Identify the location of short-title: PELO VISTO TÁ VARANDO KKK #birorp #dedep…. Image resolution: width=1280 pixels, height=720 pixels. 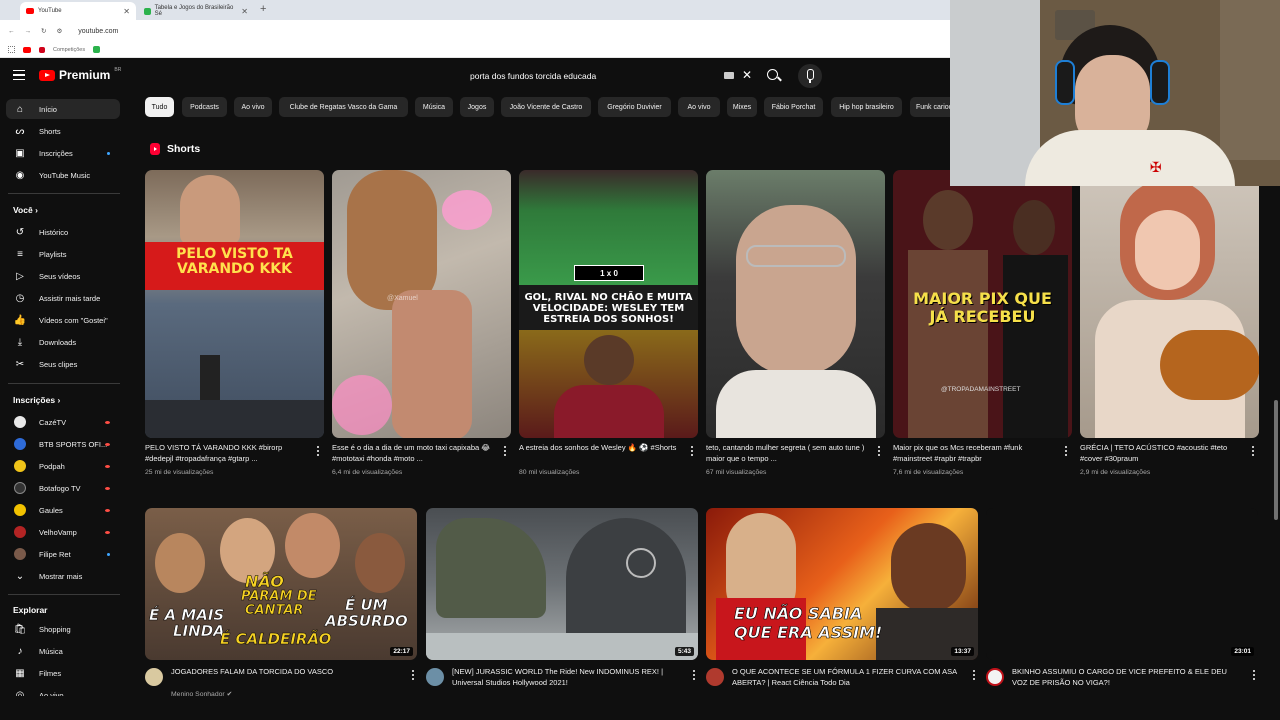
(225, 454).